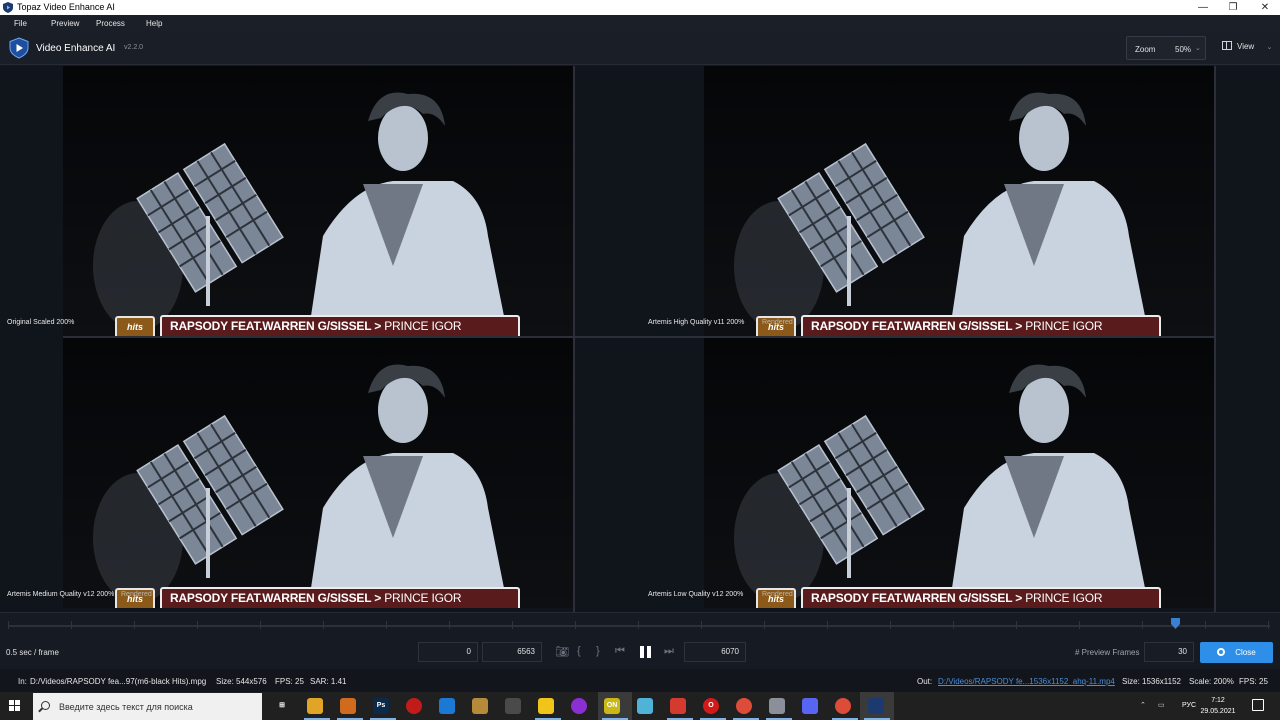 Image resolution: width=1280 pixels, height=720 pixels. What do you see at coordinates (810, 706) in the screenshot?
I see `discord-icon` at bounding box center [810, 706].